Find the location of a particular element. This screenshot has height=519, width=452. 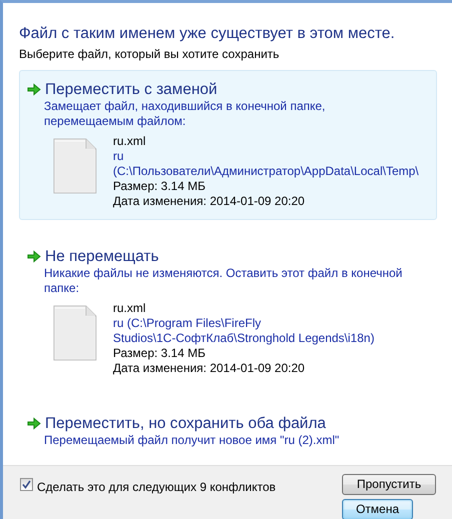

dialog-instruction: Выберите файл, который вы хотите сохранить is located at coordinates (149, 54).